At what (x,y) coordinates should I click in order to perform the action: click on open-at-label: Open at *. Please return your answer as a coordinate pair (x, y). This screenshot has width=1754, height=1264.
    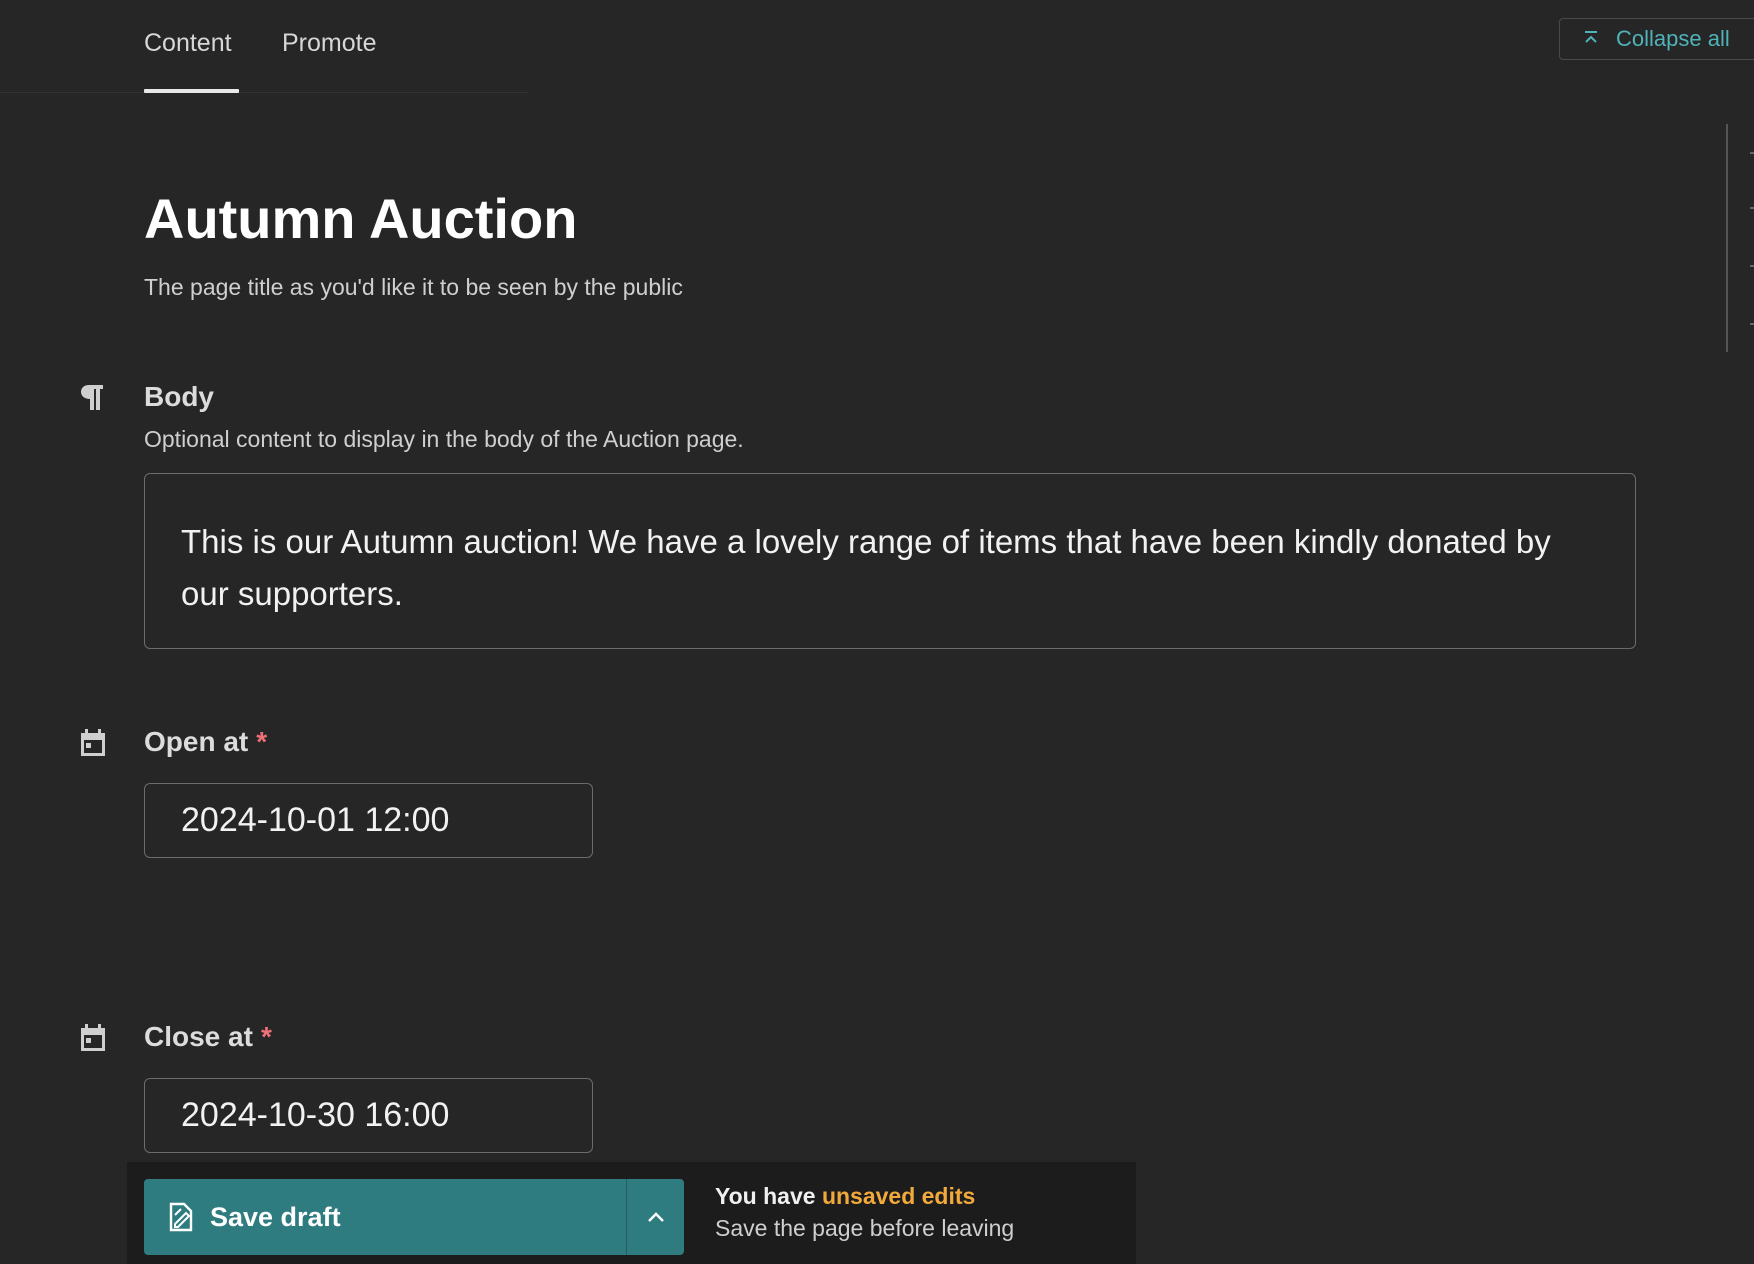
    Looking at the image, I should click on (205, 742).